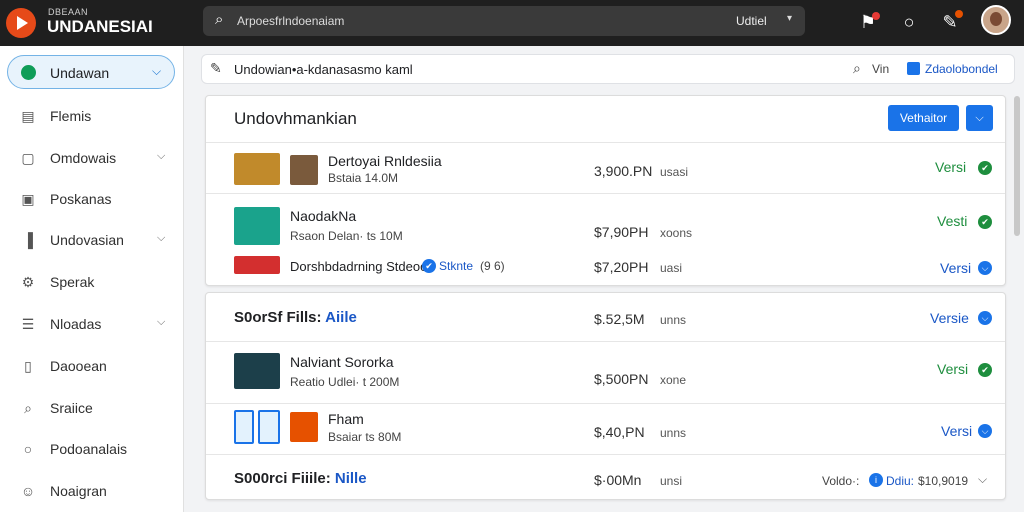  I want to click on row-unit: usasi, so click(674, 172).